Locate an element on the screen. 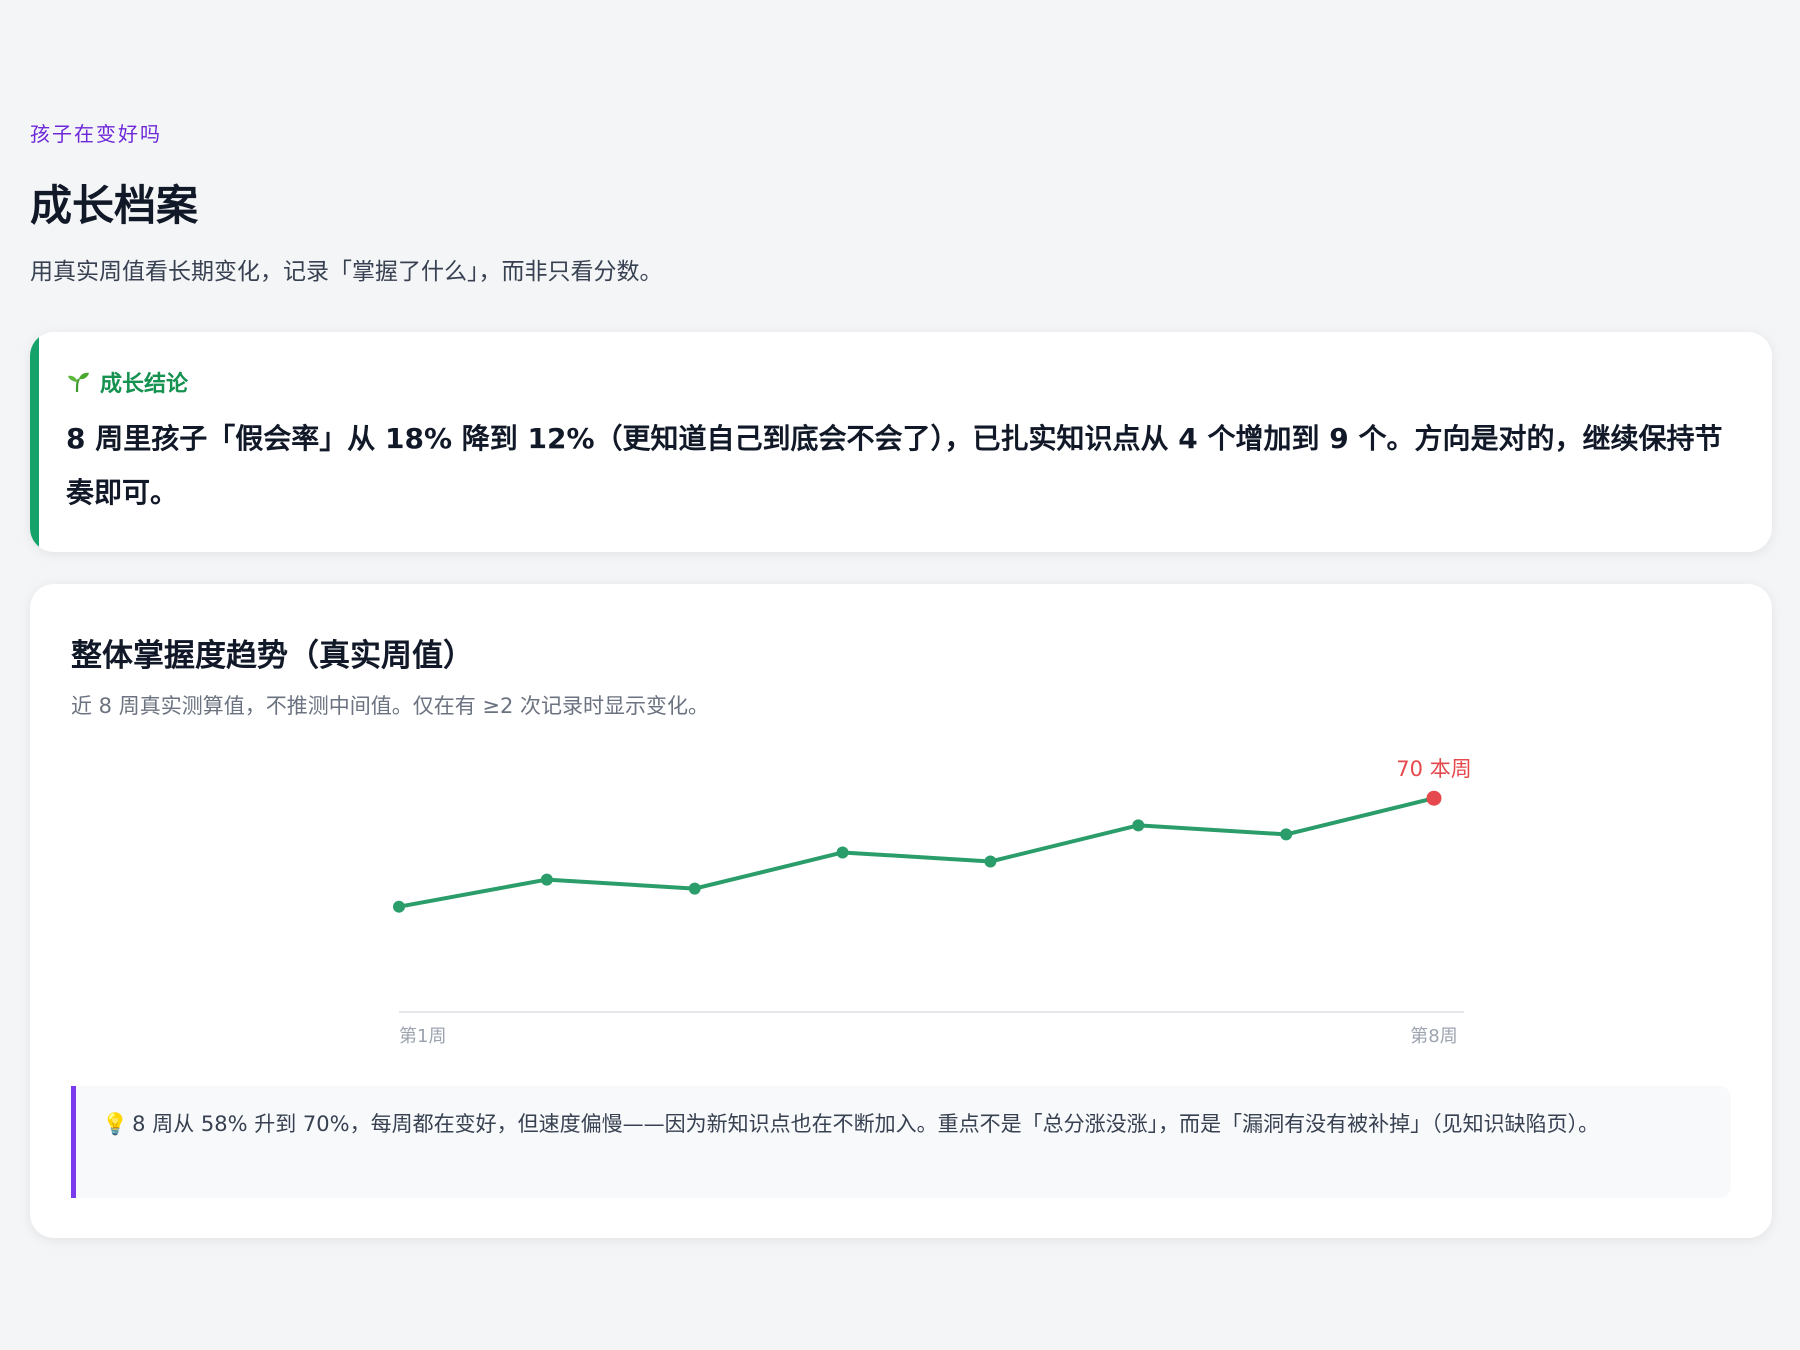 The image size is (1800, 1350). conclusion-label: 成长结论 is located at coordinates (127, 382).